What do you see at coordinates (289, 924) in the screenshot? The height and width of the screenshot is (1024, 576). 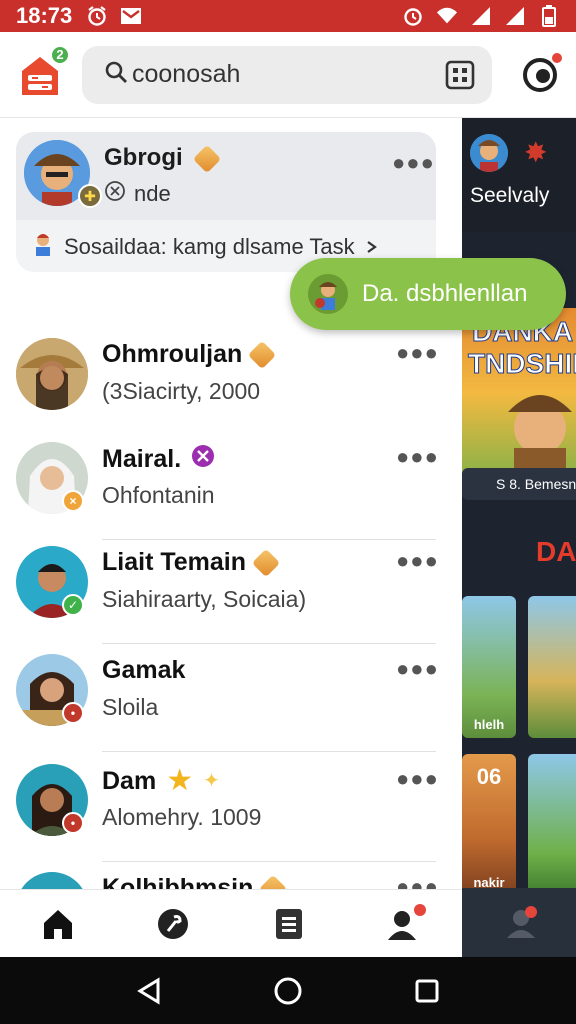 I see `list-icon` at bounding box center [289, 924].